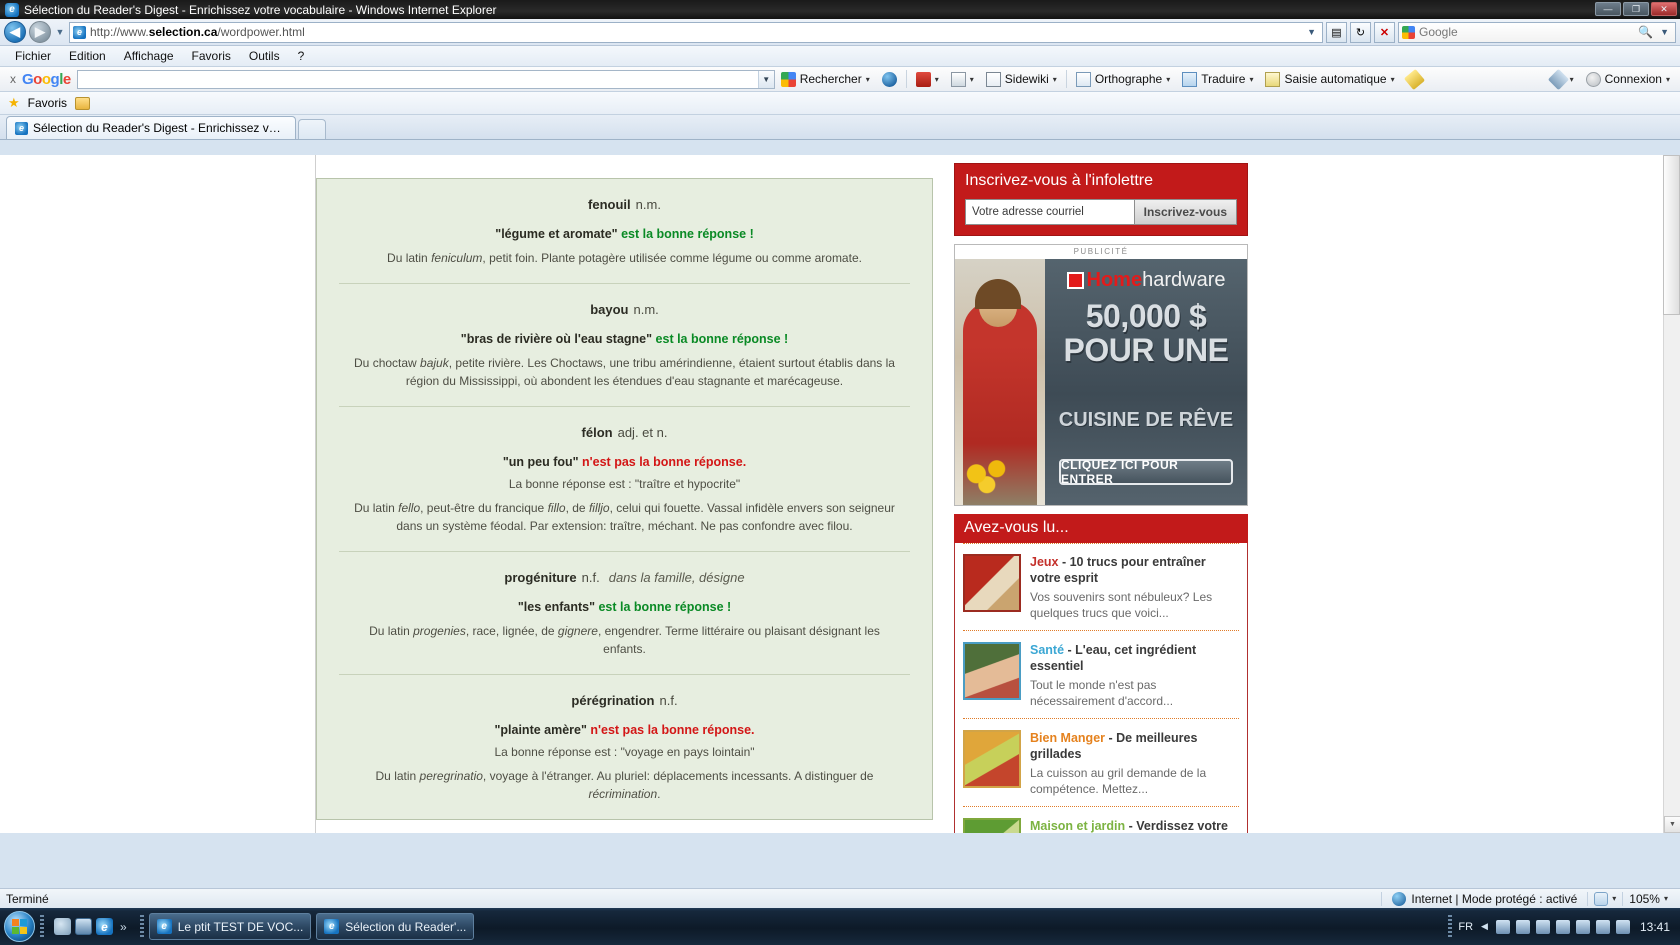 Image resolution: width=1680 pixels, height=945 pixels. I want to click on toolbar-bookmark-button: ▾, so click(927, 79).